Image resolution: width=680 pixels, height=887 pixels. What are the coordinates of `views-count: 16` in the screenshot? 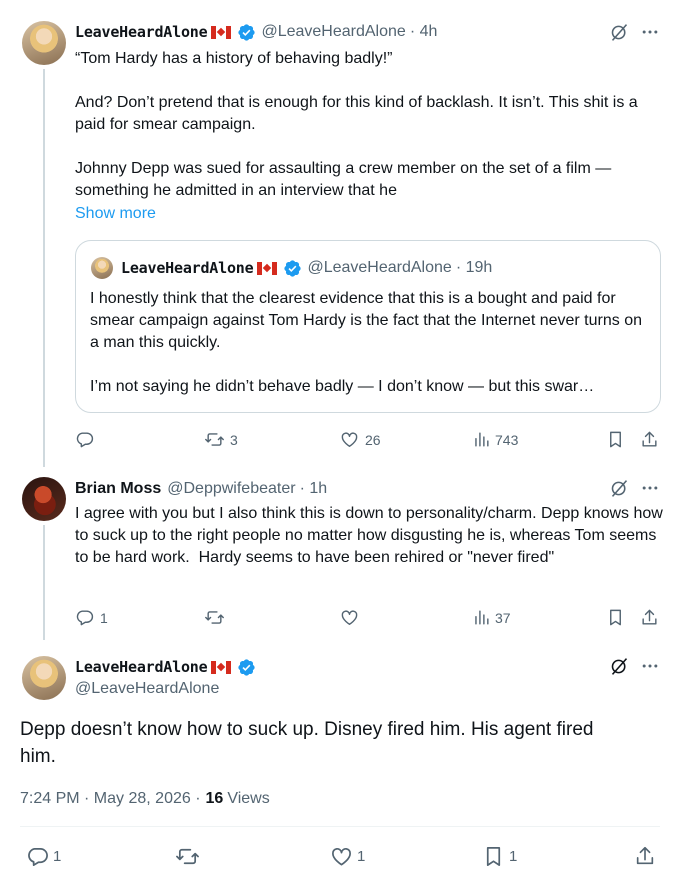 It's located at (214, 798).